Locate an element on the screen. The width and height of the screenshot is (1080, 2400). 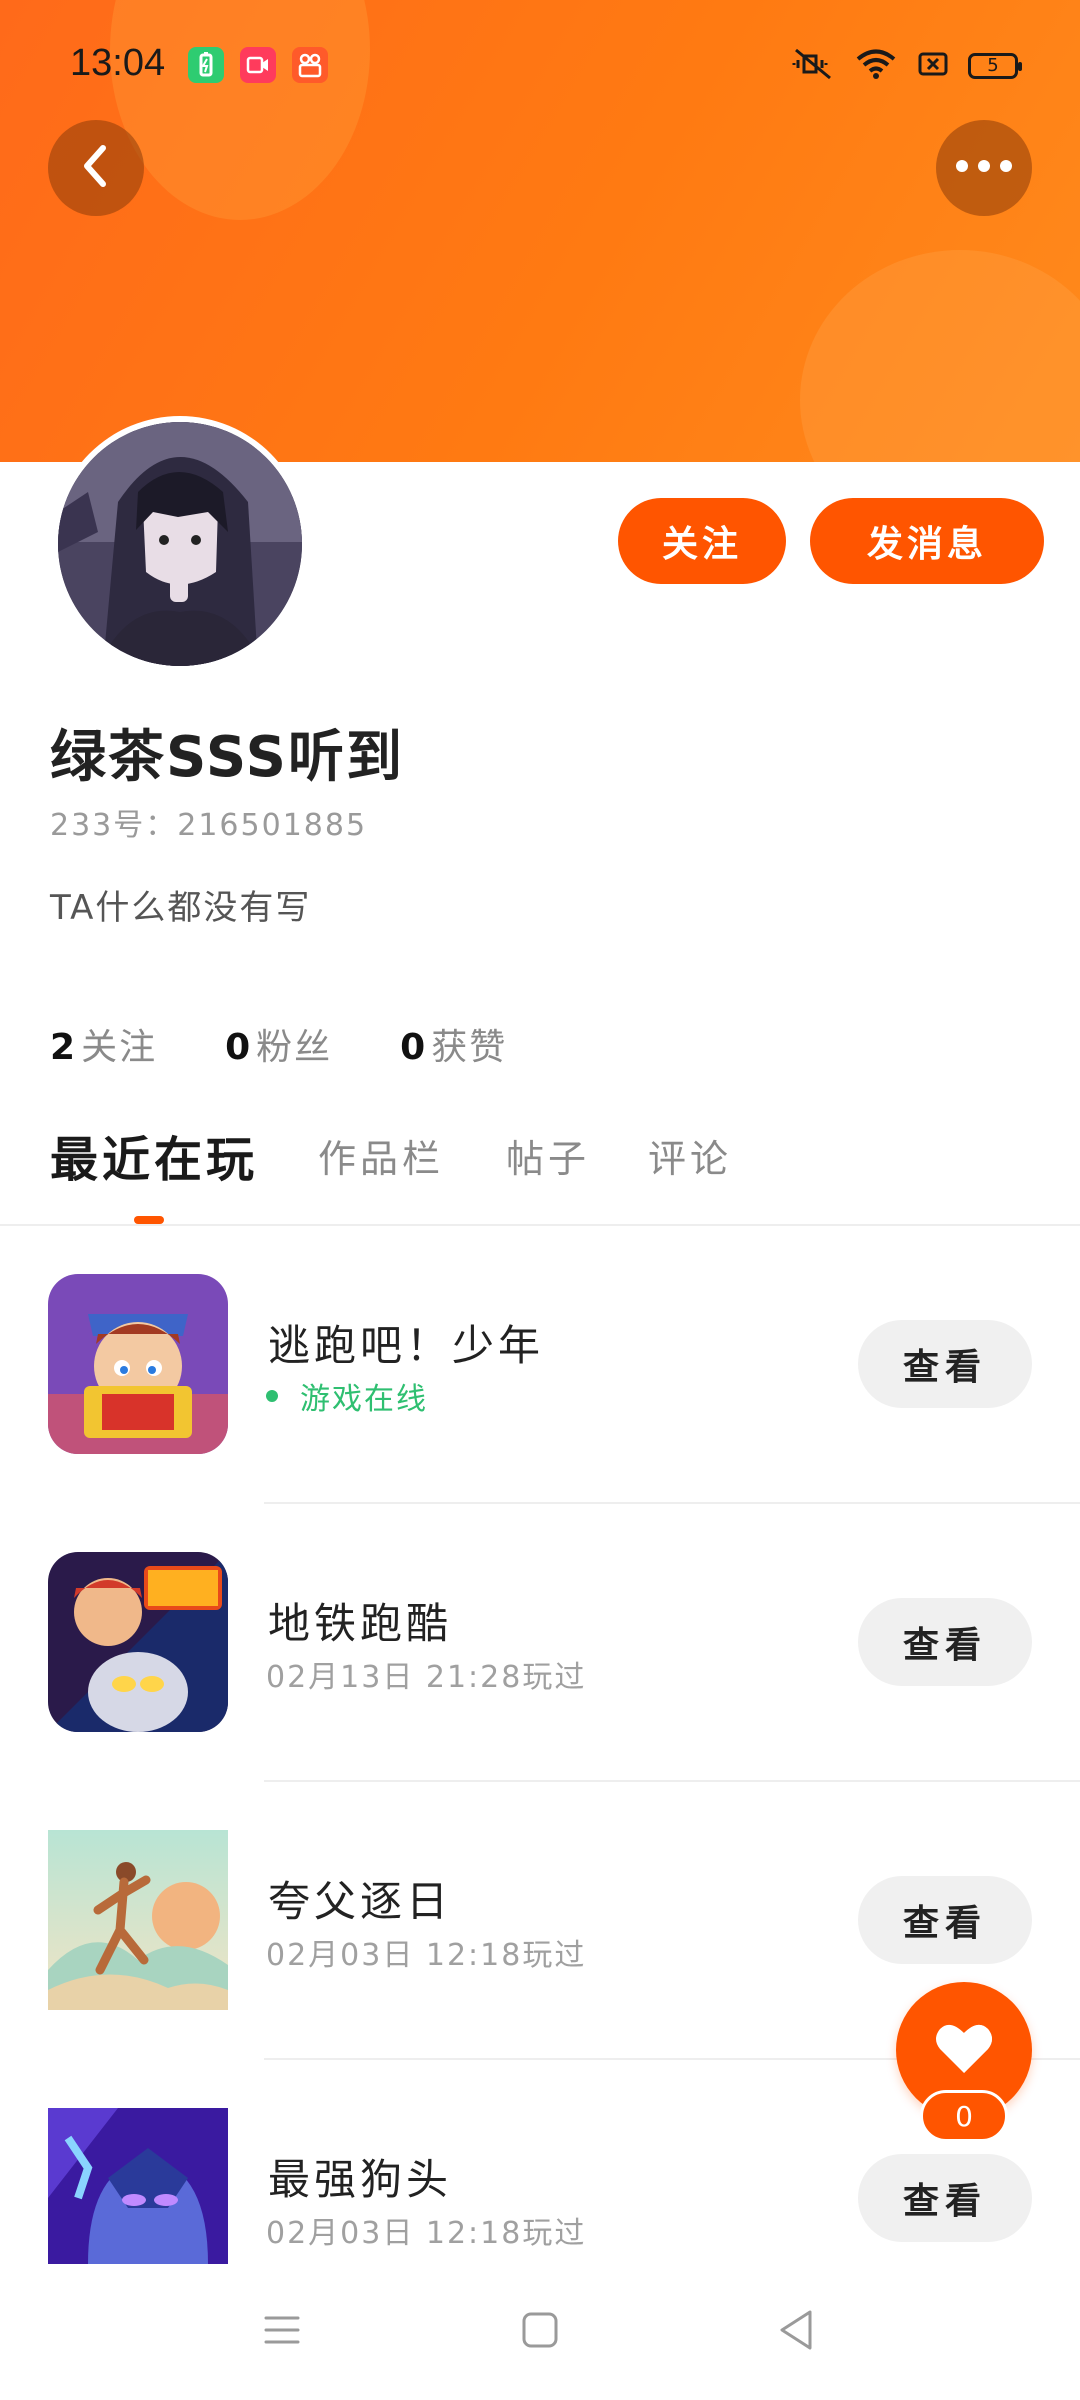
stat-label: 粉丝 is located at coordinates (294, 1047).